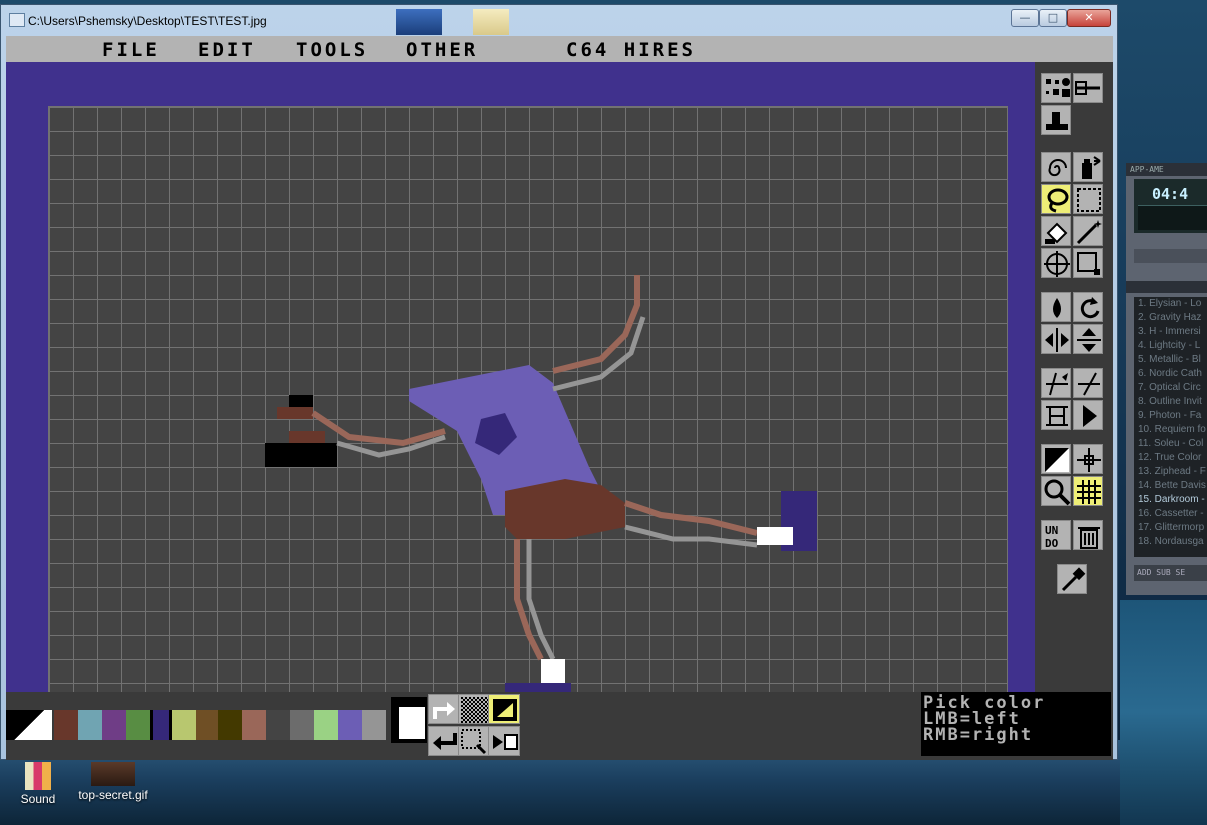 This screenshot has width=1207, height=825. What do you see at coordinates (1025, 18) in the screenshot?
I see `minimize-button: —` at bounding box center [1025, 18].